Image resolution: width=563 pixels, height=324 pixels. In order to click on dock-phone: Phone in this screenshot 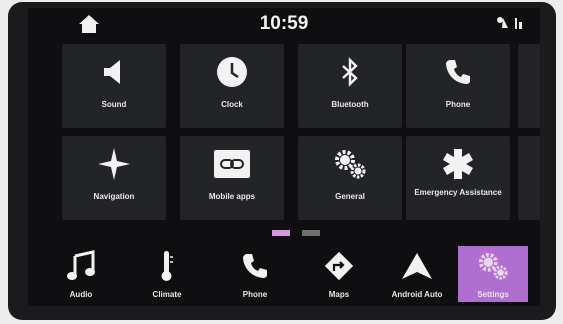, I will do `click(255, 274)`.